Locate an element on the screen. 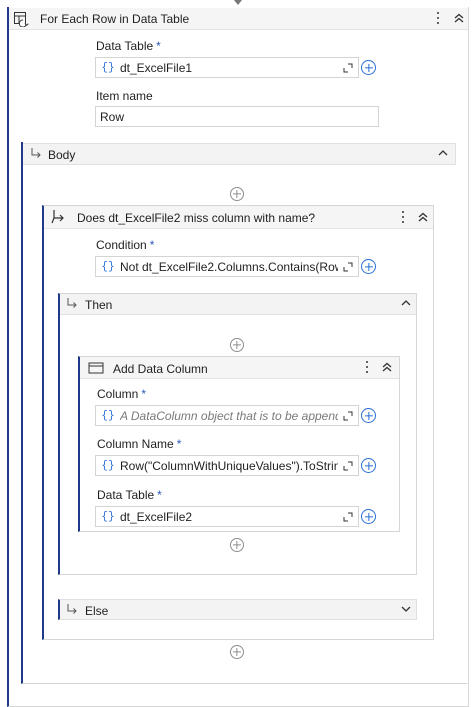  column-name-label: Column Name * is located at coordinates (139, 444).